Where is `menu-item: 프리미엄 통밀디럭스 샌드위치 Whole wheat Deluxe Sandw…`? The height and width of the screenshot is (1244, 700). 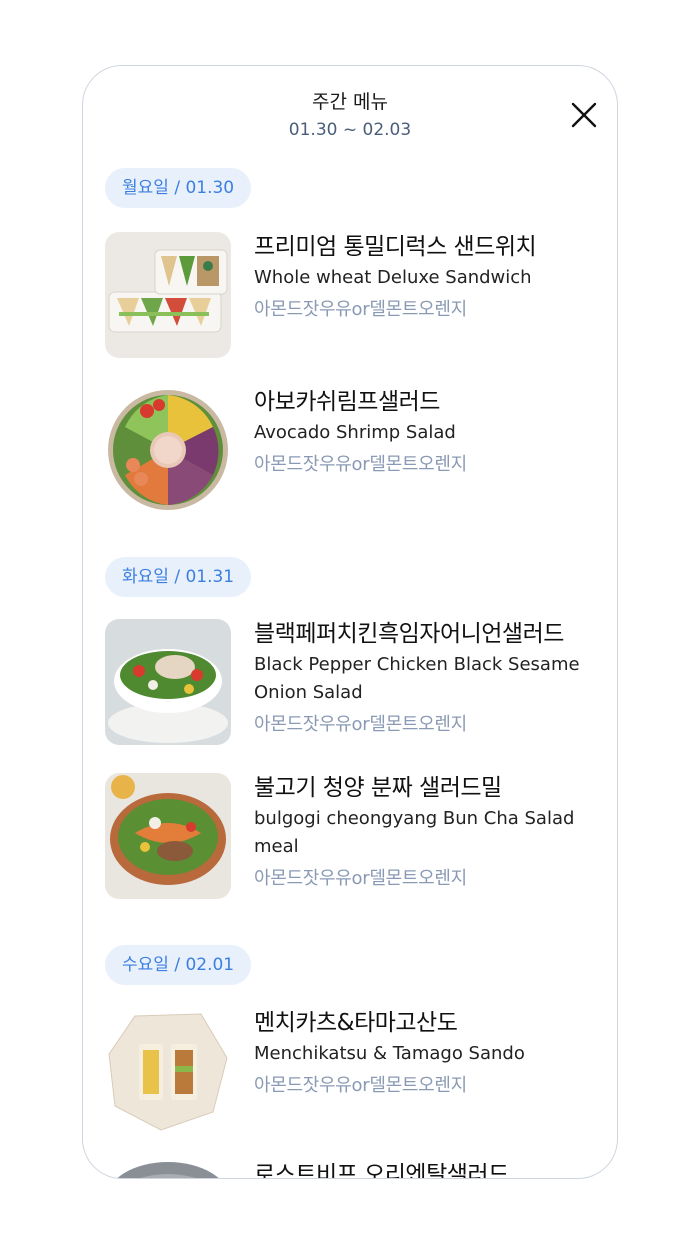 menu-item: 프리미엄 통밀디럭스 샌드위치 Whole wheat Deluxe Sandw… is located at coordinates (351, 297).